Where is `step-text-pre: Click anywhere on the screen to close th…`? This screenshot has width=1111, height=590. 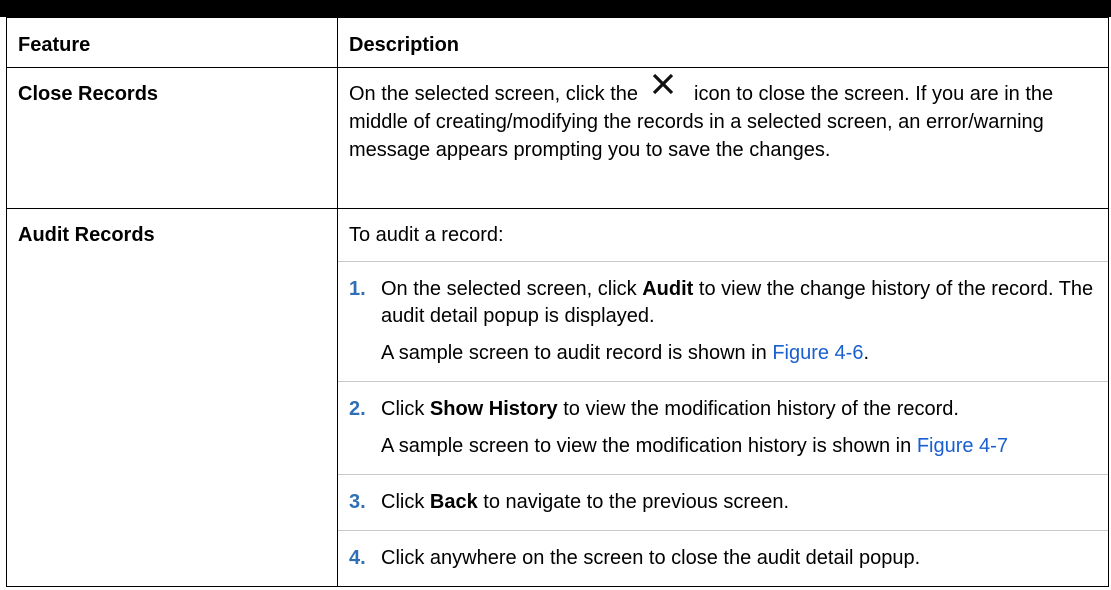
step-text-pre: Click anywhere on the screen to close th… is located at coordinates (651, 558).